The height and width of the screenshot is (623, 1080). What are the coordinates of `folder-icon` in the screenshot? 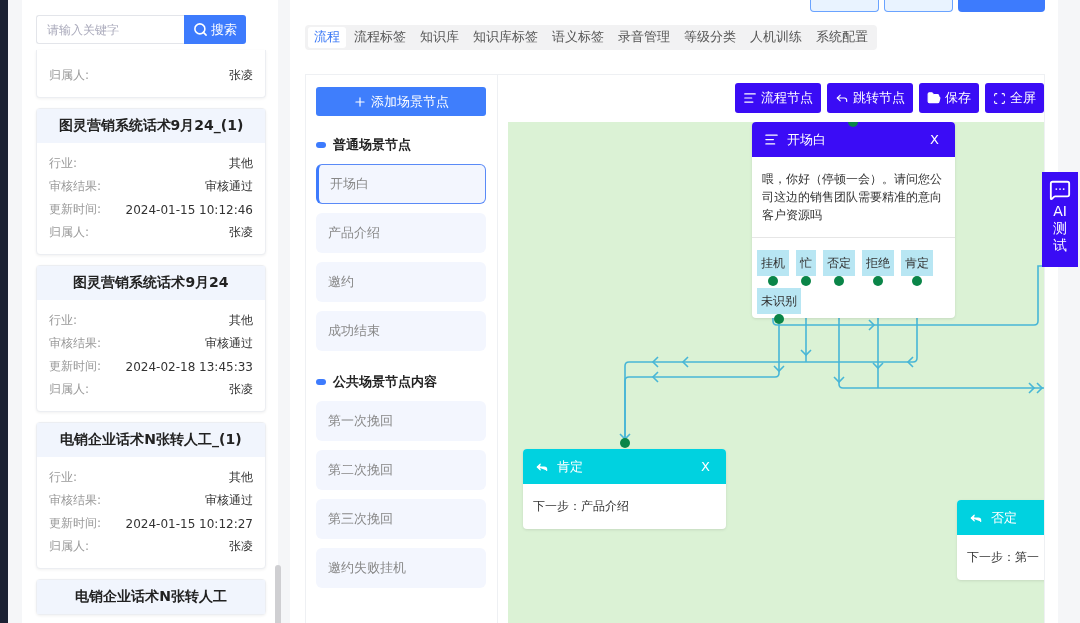 It's located at (934, 98).